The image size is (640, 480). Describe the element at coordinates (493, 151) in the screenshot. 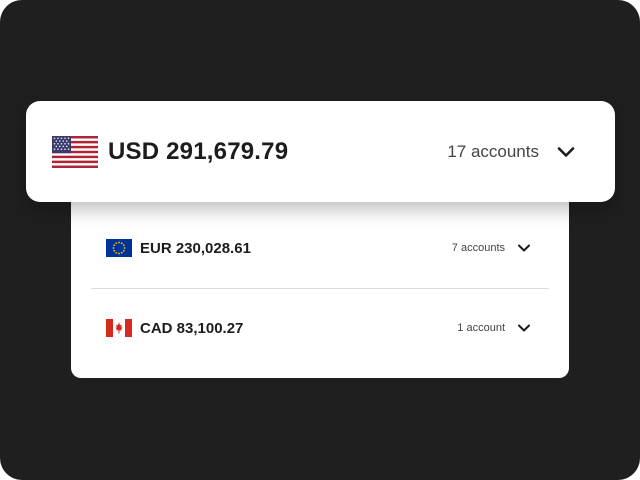

I see `account-count: 17 accounts` at that location.